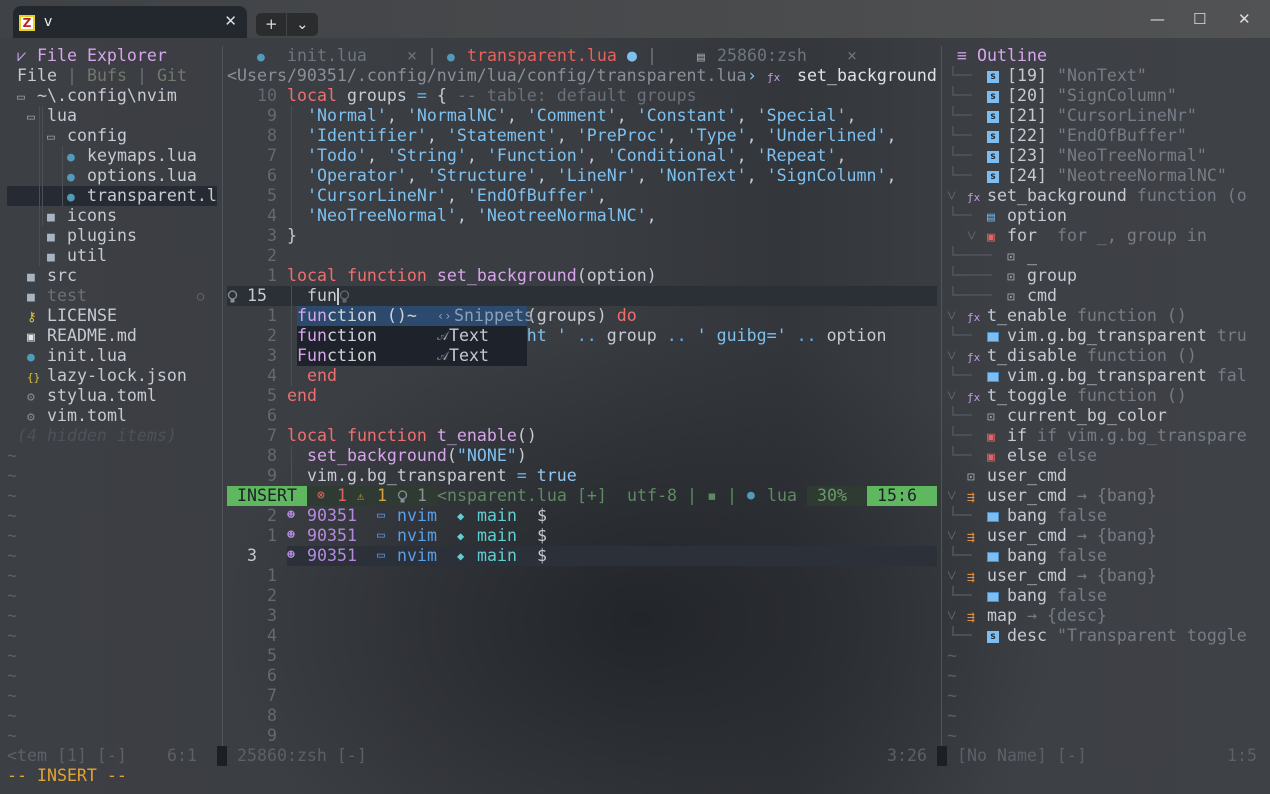 Image resolution: width=1270 pixels, height=794 pixels. What do you see at coordinates (37, 76) in the screenshot?
I see `source-tab-file: File` at bounding box center [37, 76].